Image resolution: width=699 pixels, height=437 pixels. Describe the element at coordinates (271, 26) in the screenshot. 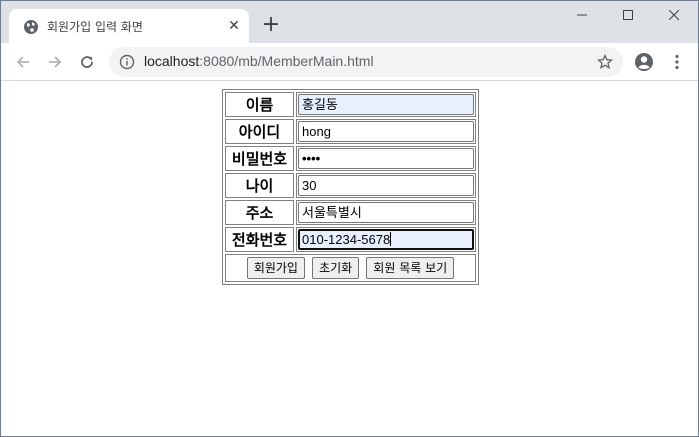

I see `new-tab-icon: +` at that location.